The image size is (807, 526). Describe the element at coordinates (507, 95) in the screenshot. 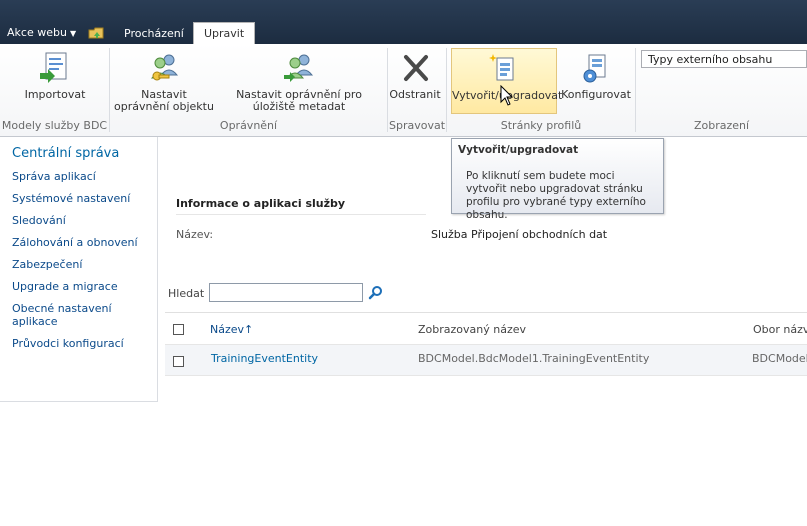

I see `mouse-cursor-icon` at that location.